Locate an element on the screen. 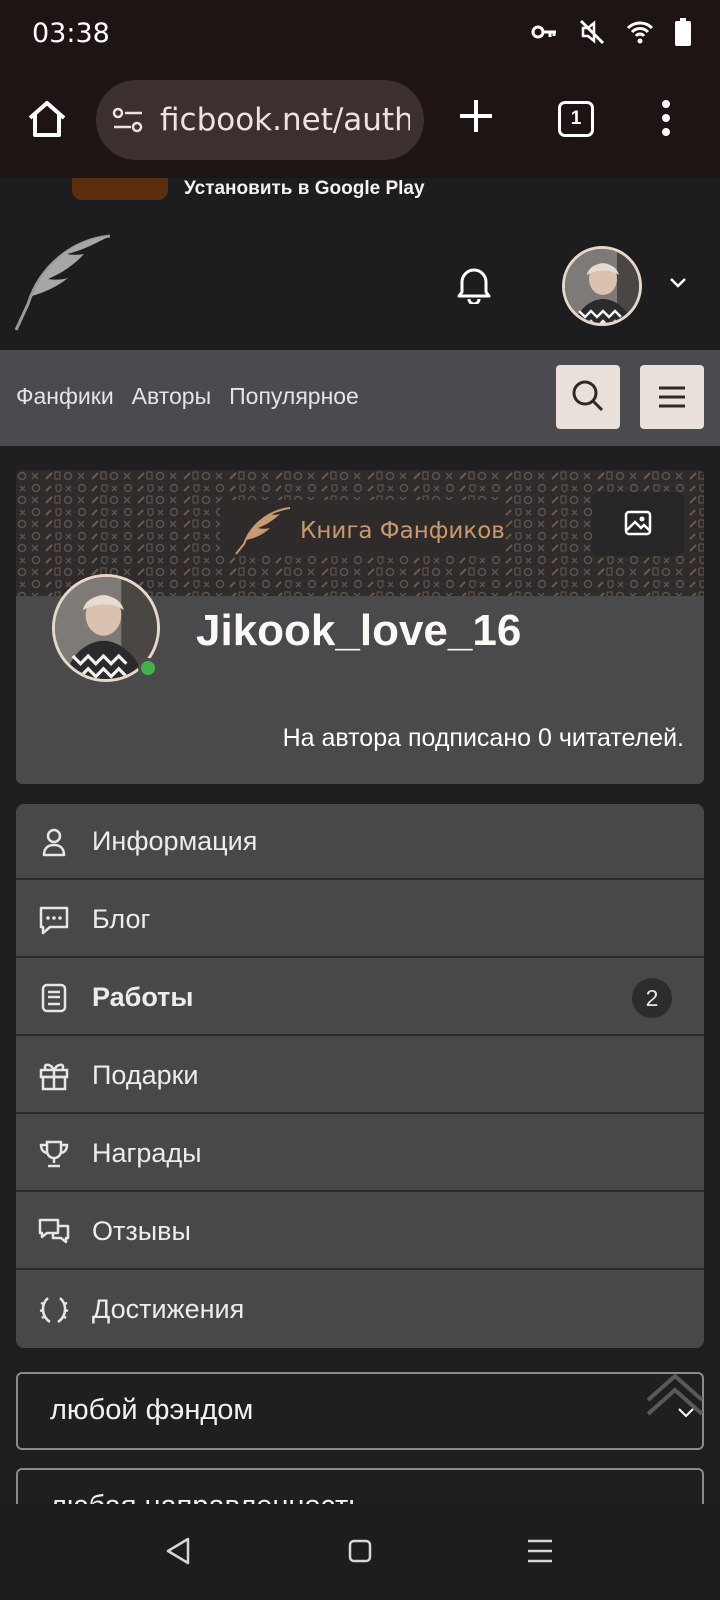 Image resolution: width=720 pixels, height=1600 pixels. nav-links: Фанфики Авторы Популярное is located at coordinates (187, 396).